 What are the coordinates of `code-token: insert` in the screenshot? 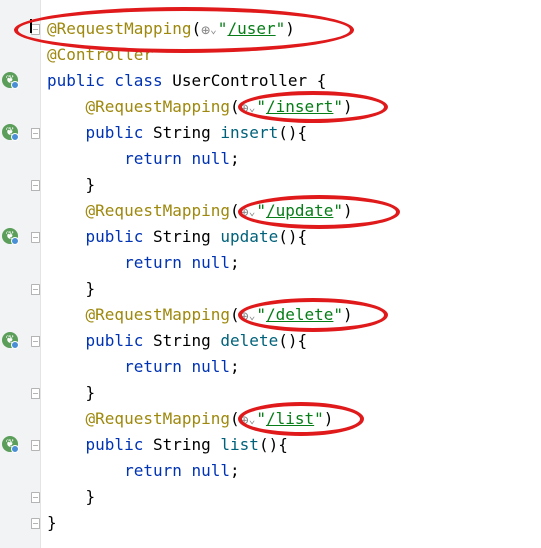 It's located at (249, 132).